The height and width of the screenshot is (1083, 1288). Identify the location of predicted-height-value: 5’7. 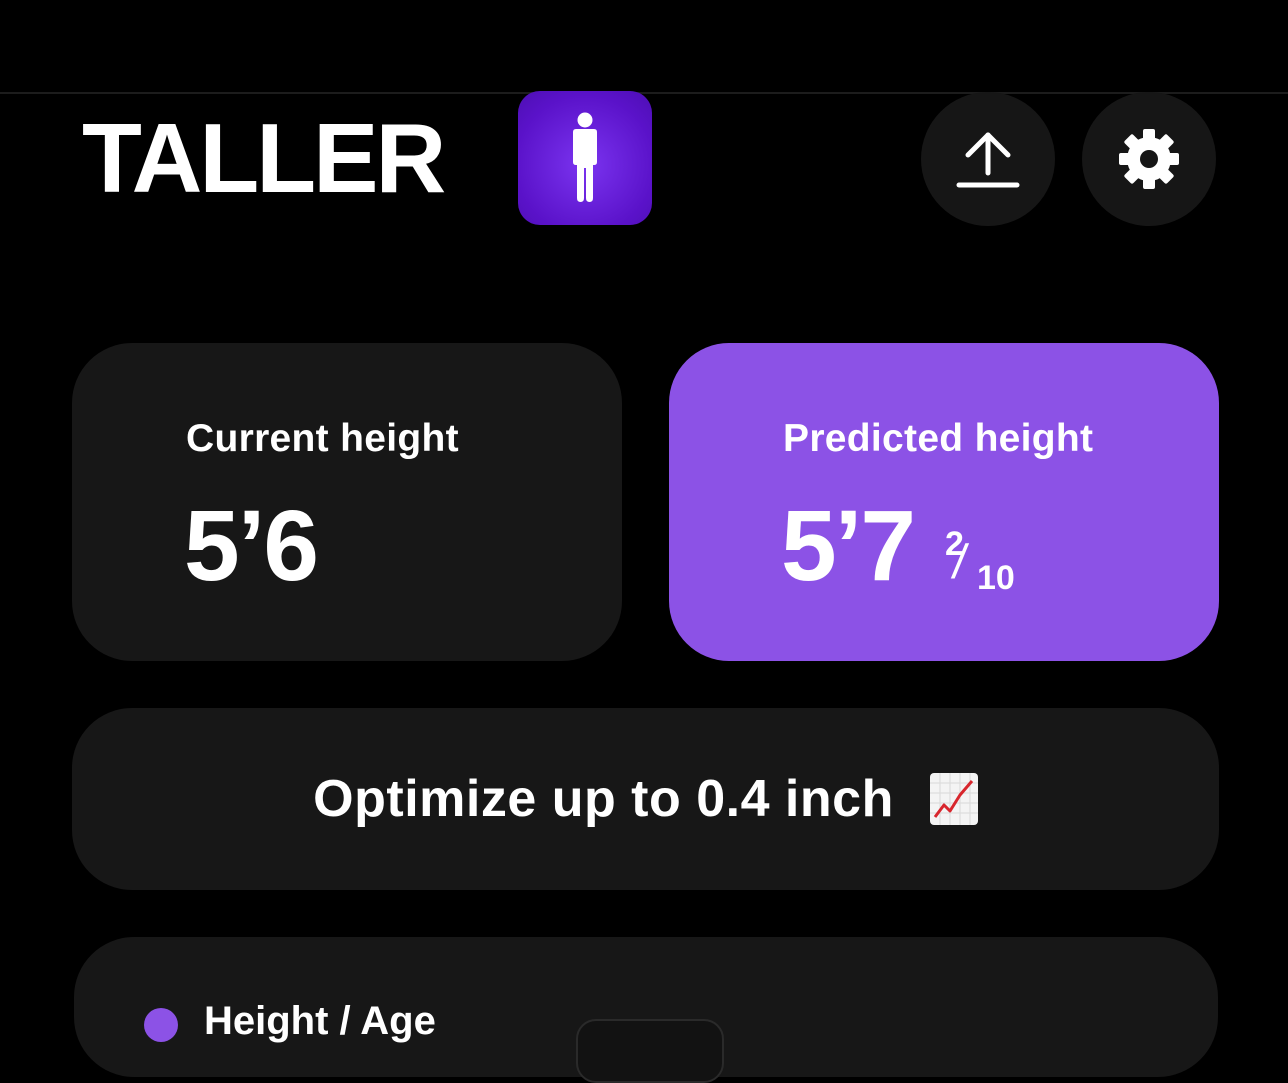
(848, 546).